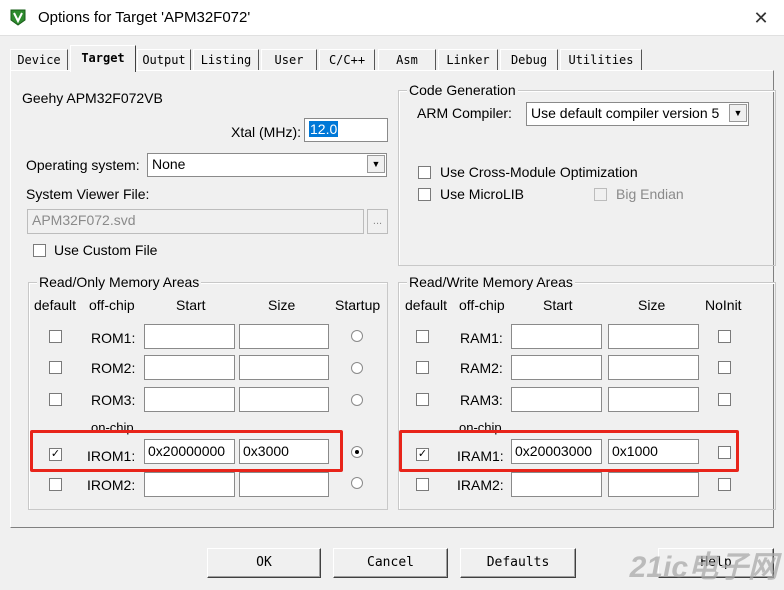  I want to click on arm-compiler-value: Use default compiler version 5, so click(625, 113).